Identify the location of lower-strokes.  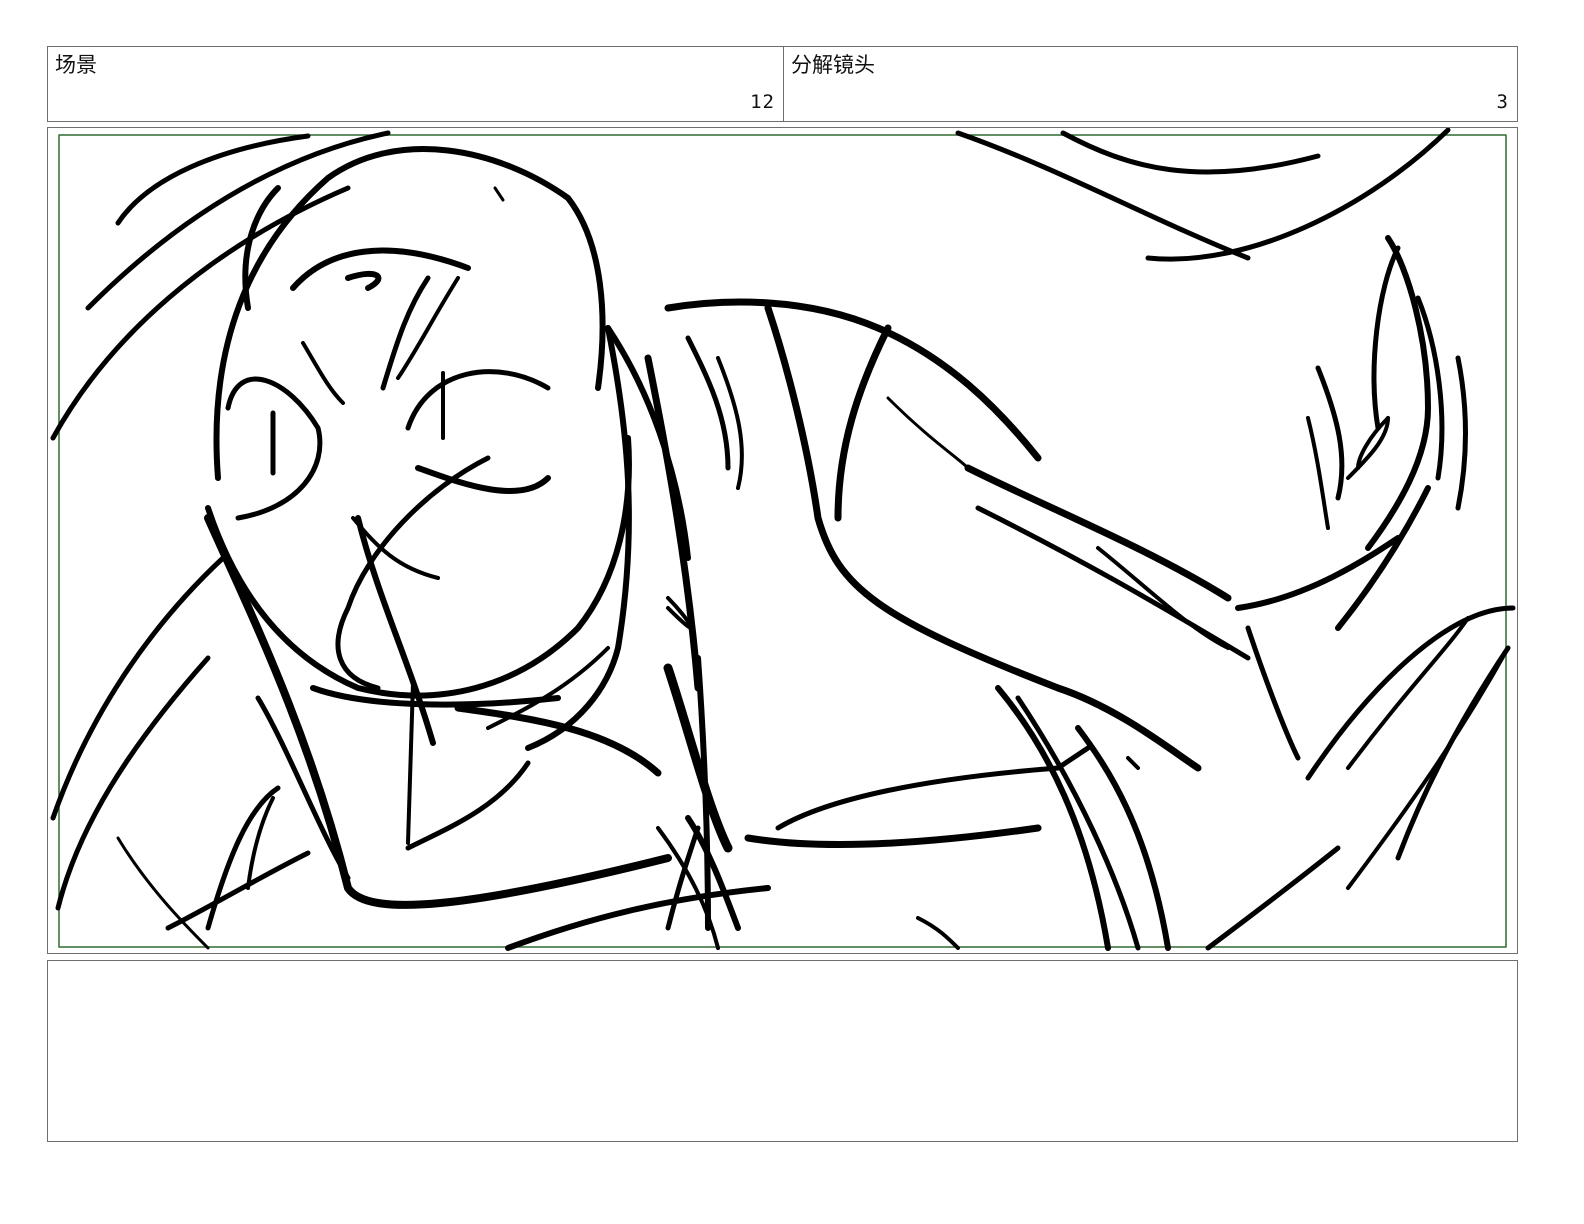
(538, 868).